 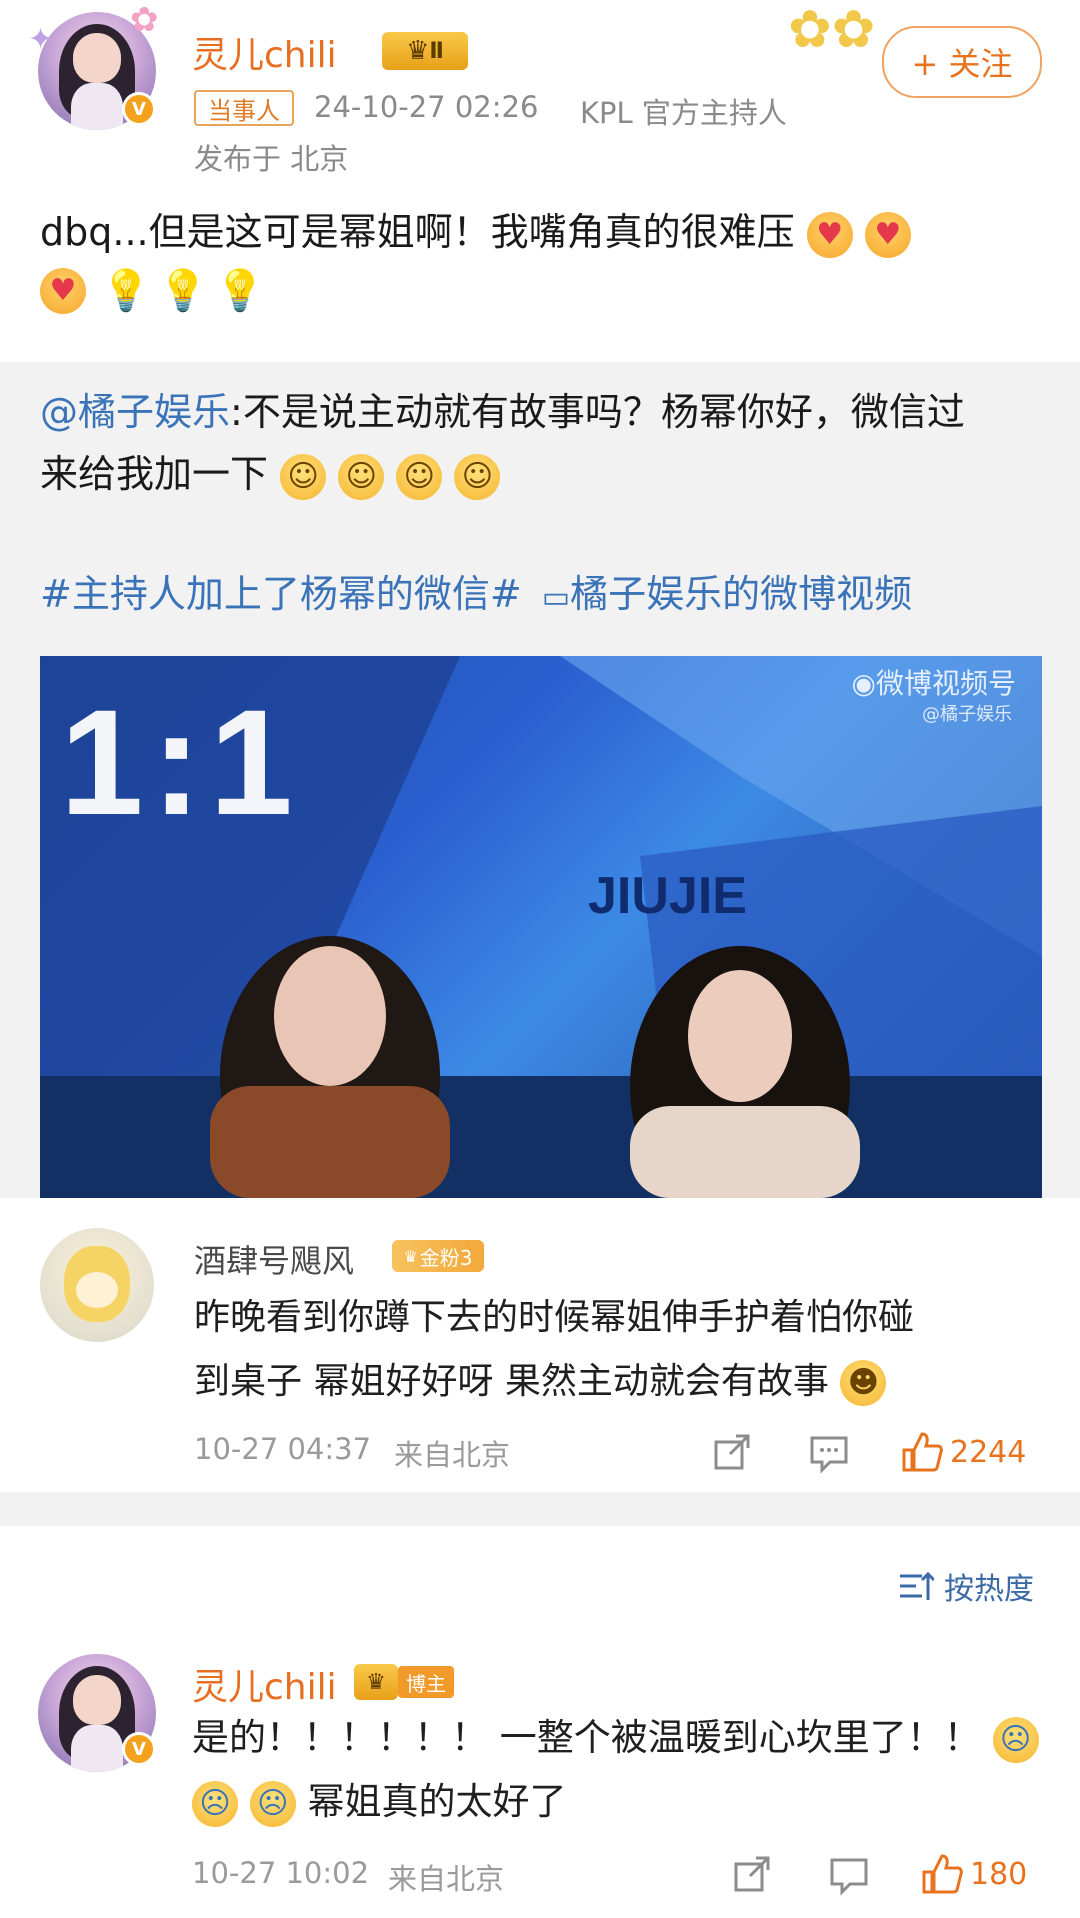 I want to click on hashtag-link: #主持人加上了杨幂的微信#, so click(x=281, y=594).